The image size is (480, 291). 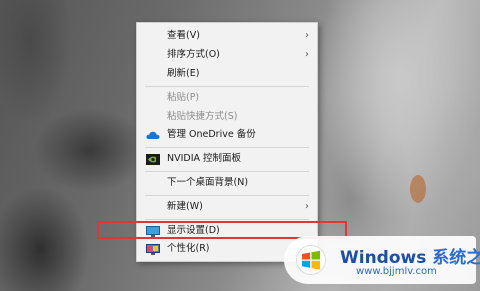 I want to click on watermark-title-main: Windows, so click(x=383, y=258).